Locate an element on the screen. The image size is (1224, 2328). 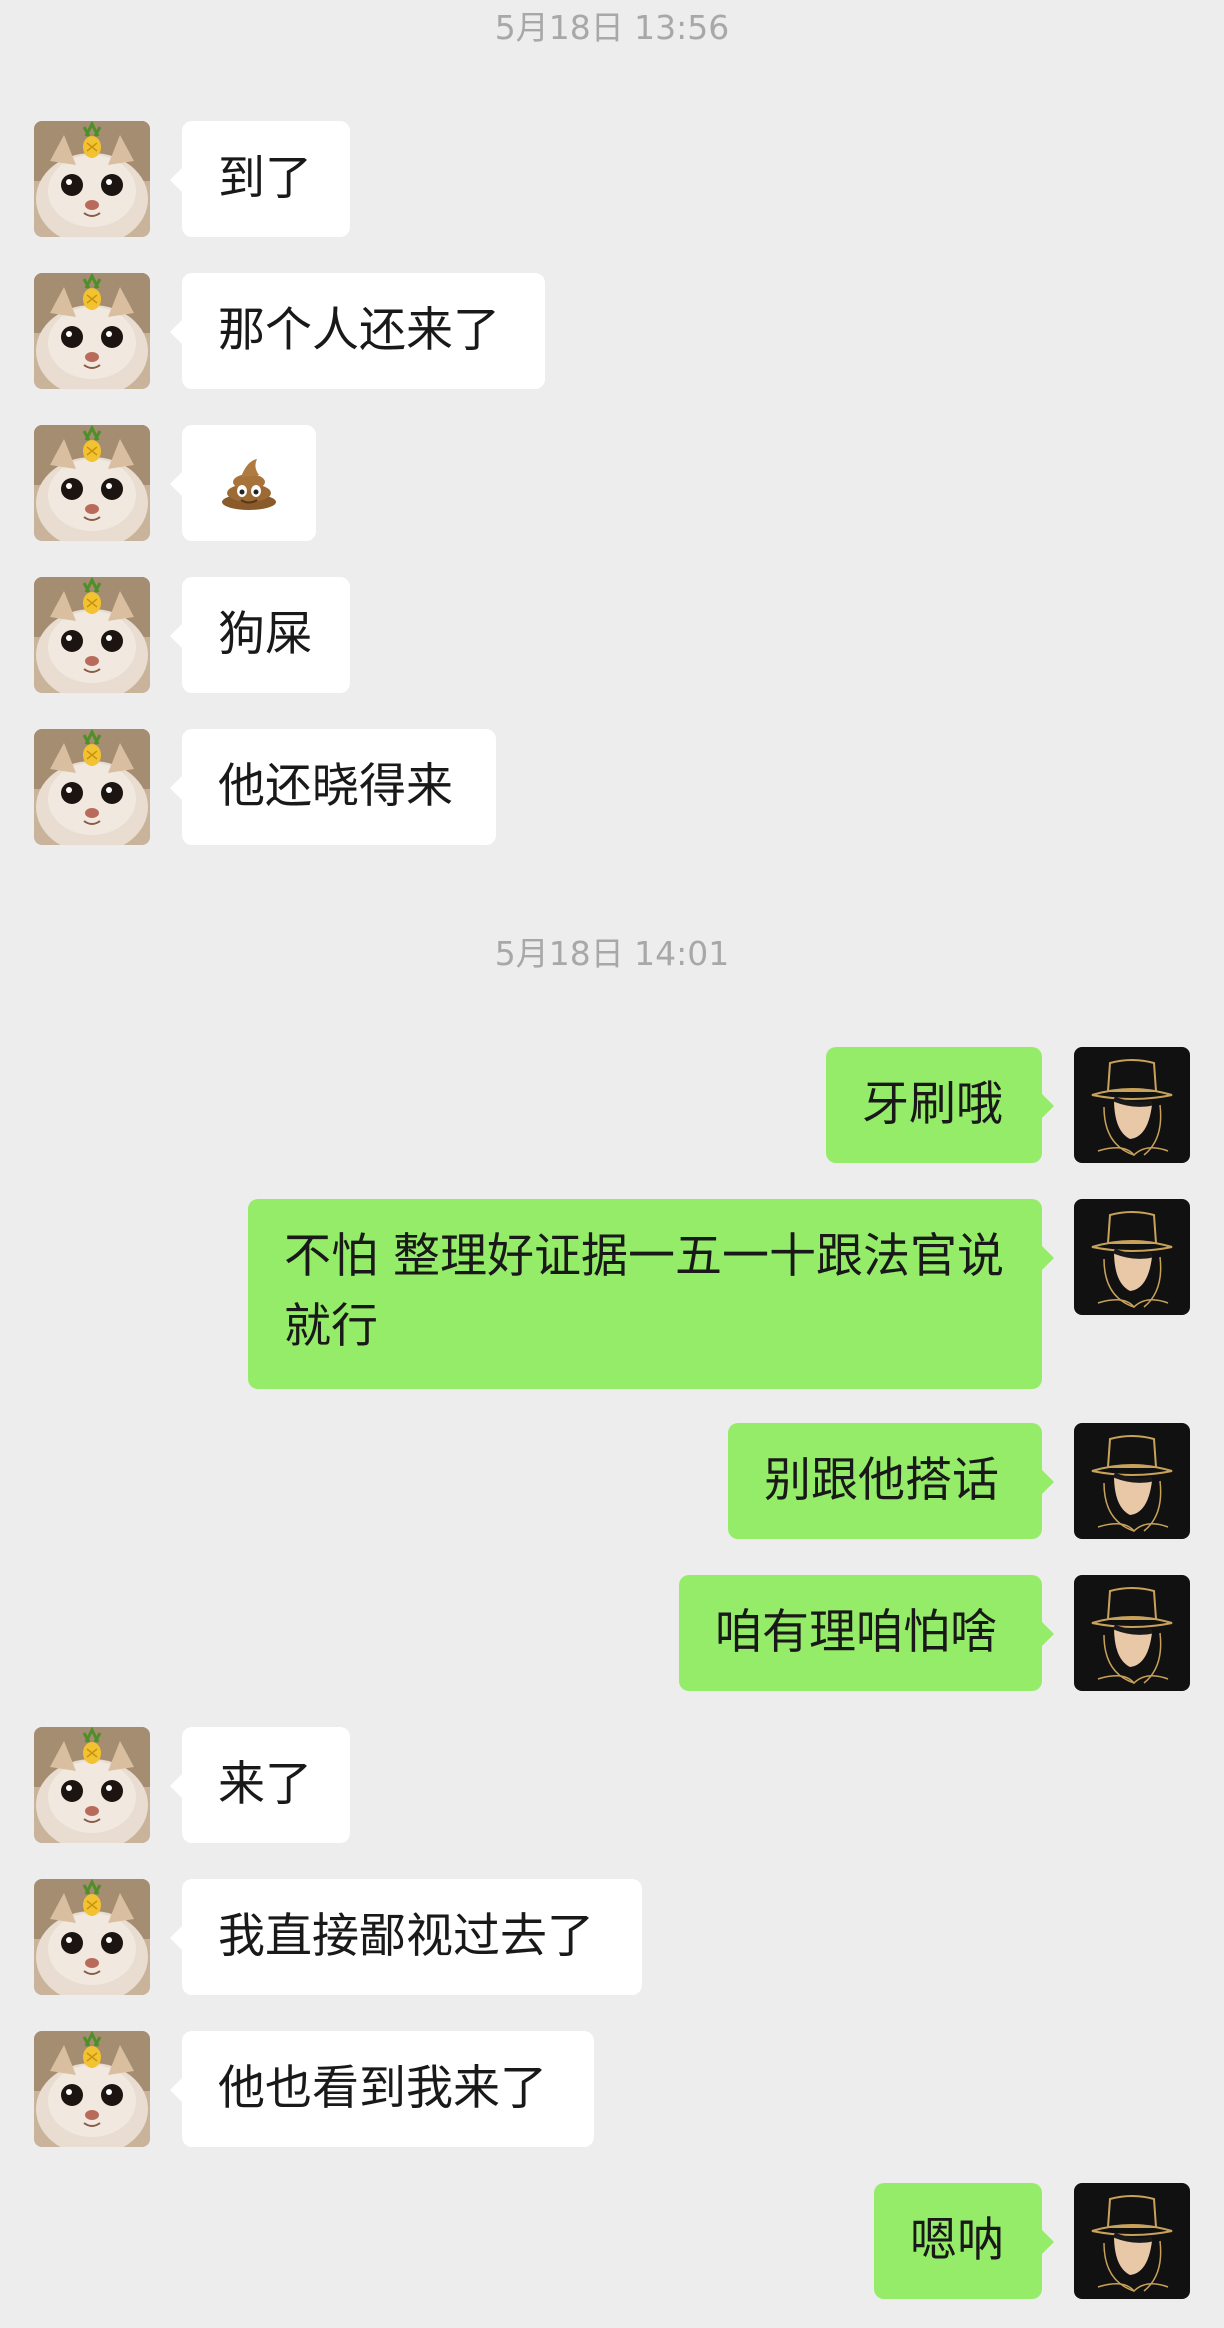
received-message: 那个人还来了 is located at coordinates (357, 331).